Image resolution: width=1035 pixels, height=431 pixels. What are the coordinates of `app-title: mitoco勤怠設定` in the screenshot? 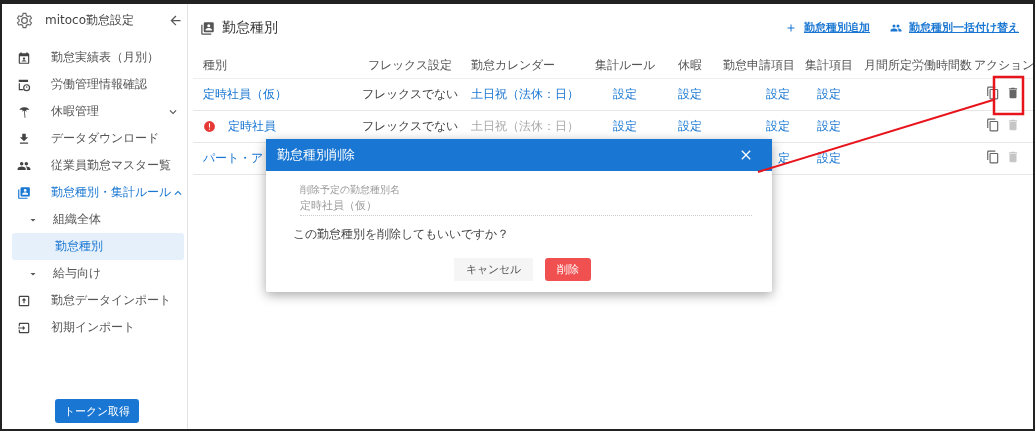 It's located at (89, 20).